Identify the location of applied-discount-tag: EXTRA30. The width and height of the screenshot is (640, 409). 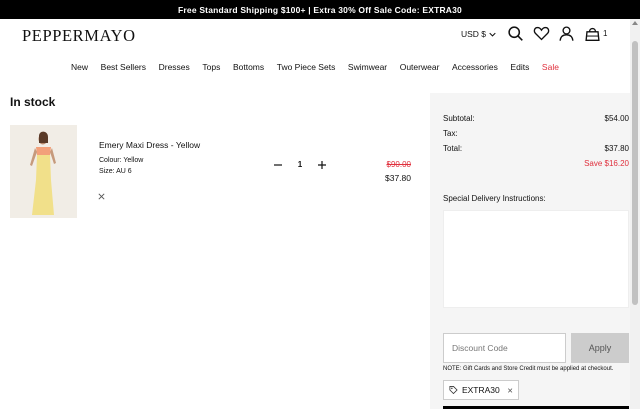
(481, 390).